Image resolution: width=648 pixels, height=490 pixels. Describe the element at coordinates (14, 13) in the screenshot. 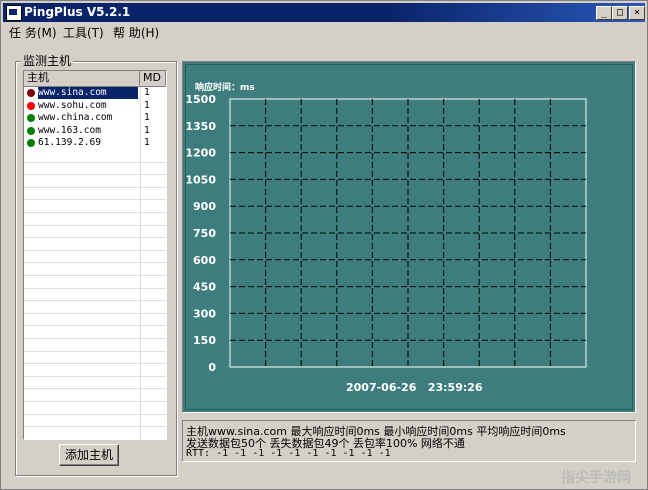

I see `app-icon` at that location.